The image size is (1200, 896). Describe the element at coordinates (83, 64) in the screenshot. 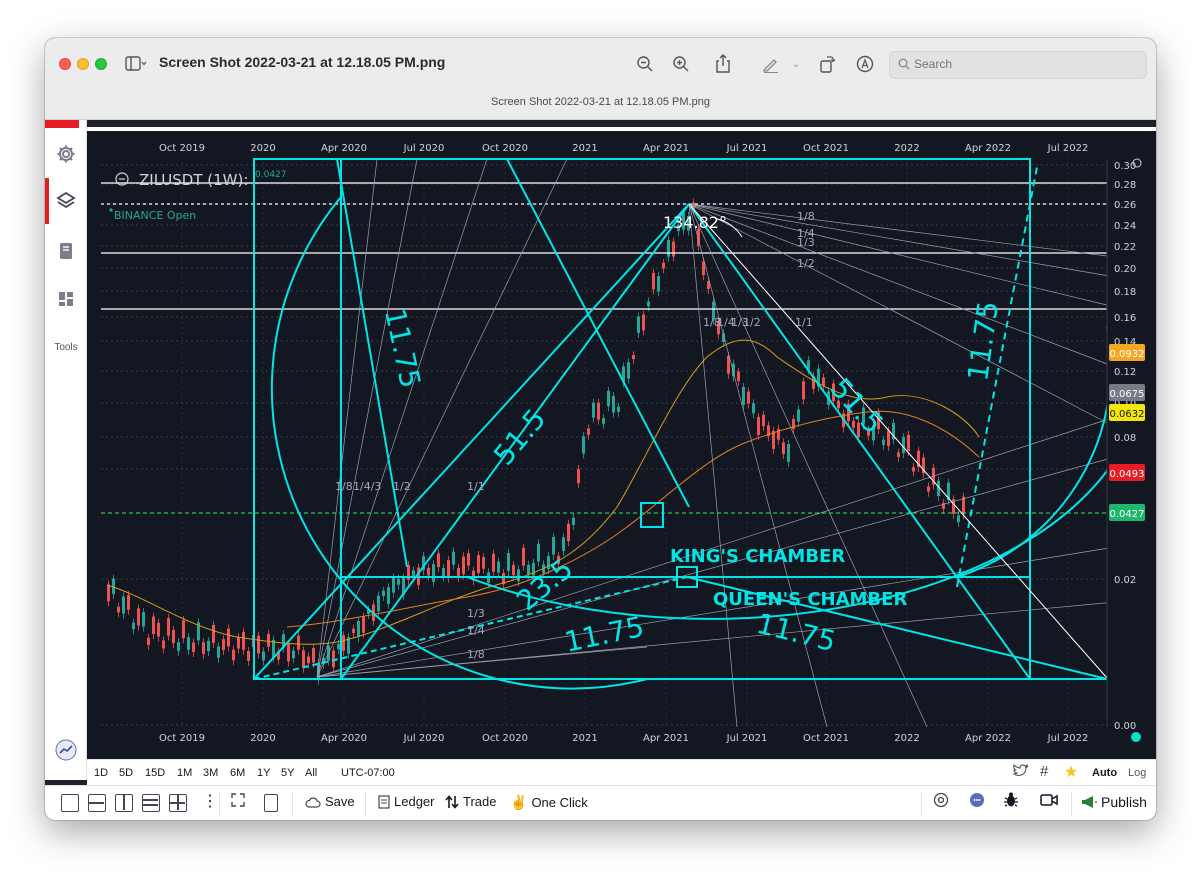

I see `minimize-window-button` at that location.